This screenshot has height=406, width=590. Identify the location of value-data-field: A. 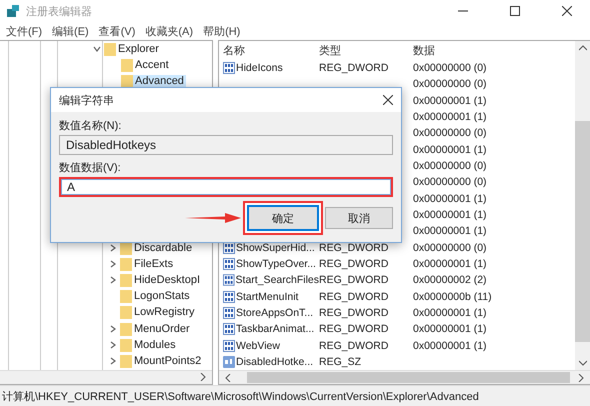
(226, 187).